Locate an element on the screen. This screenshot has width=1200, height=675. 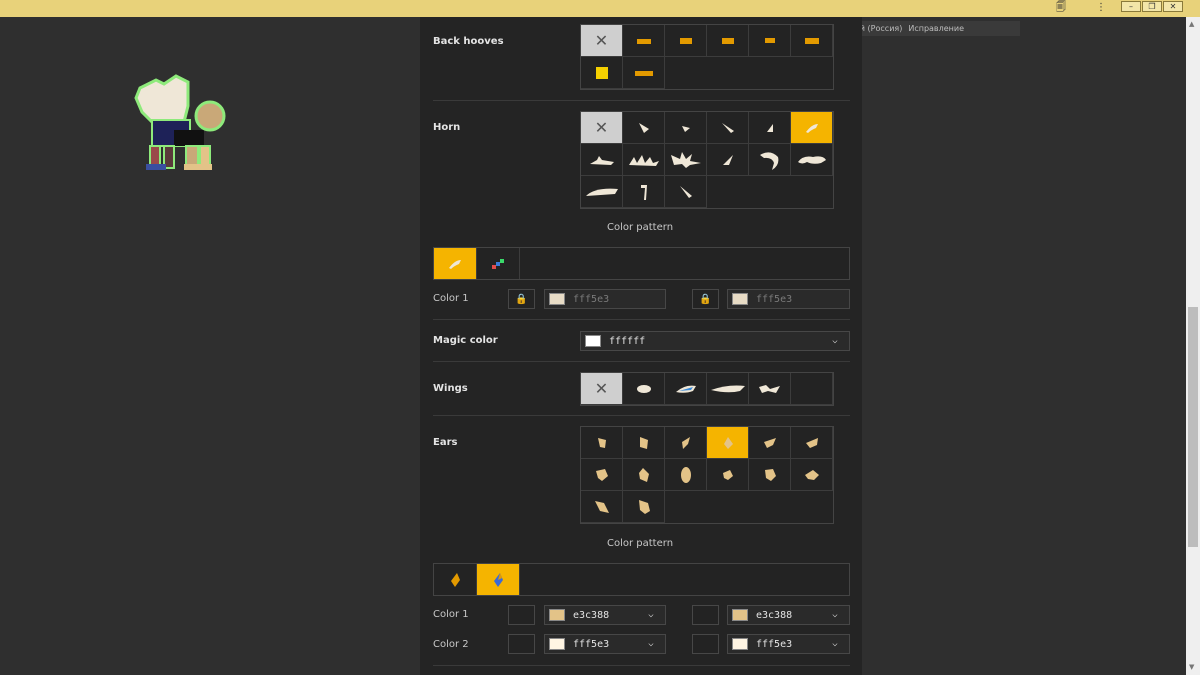
ears-color1-right-toggle is located at coordinates (705, 615).